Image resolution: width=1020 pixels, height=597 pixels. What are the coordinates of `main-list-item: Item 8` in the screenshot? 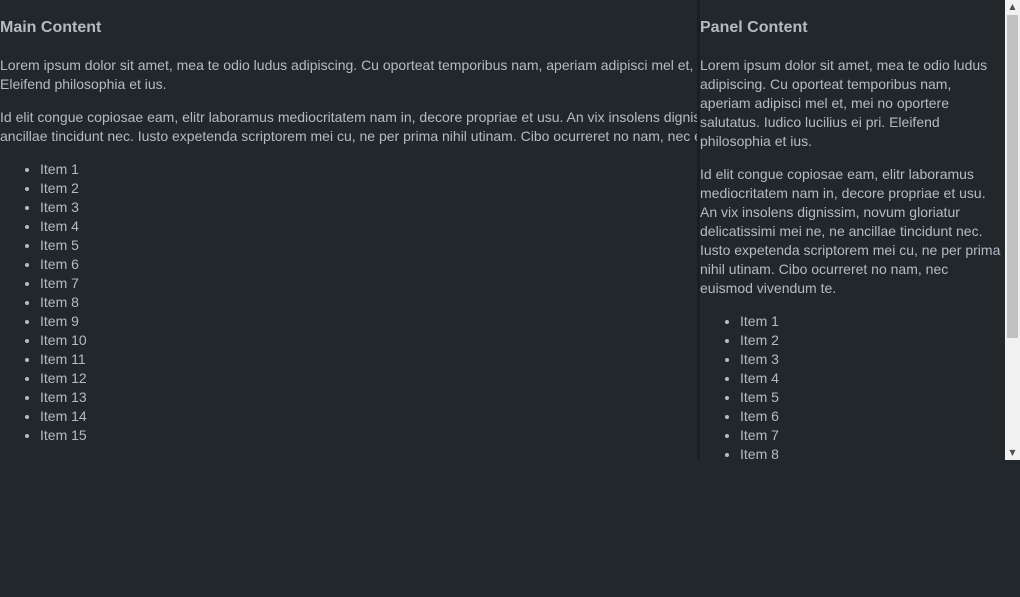 It's located at (370, 302).